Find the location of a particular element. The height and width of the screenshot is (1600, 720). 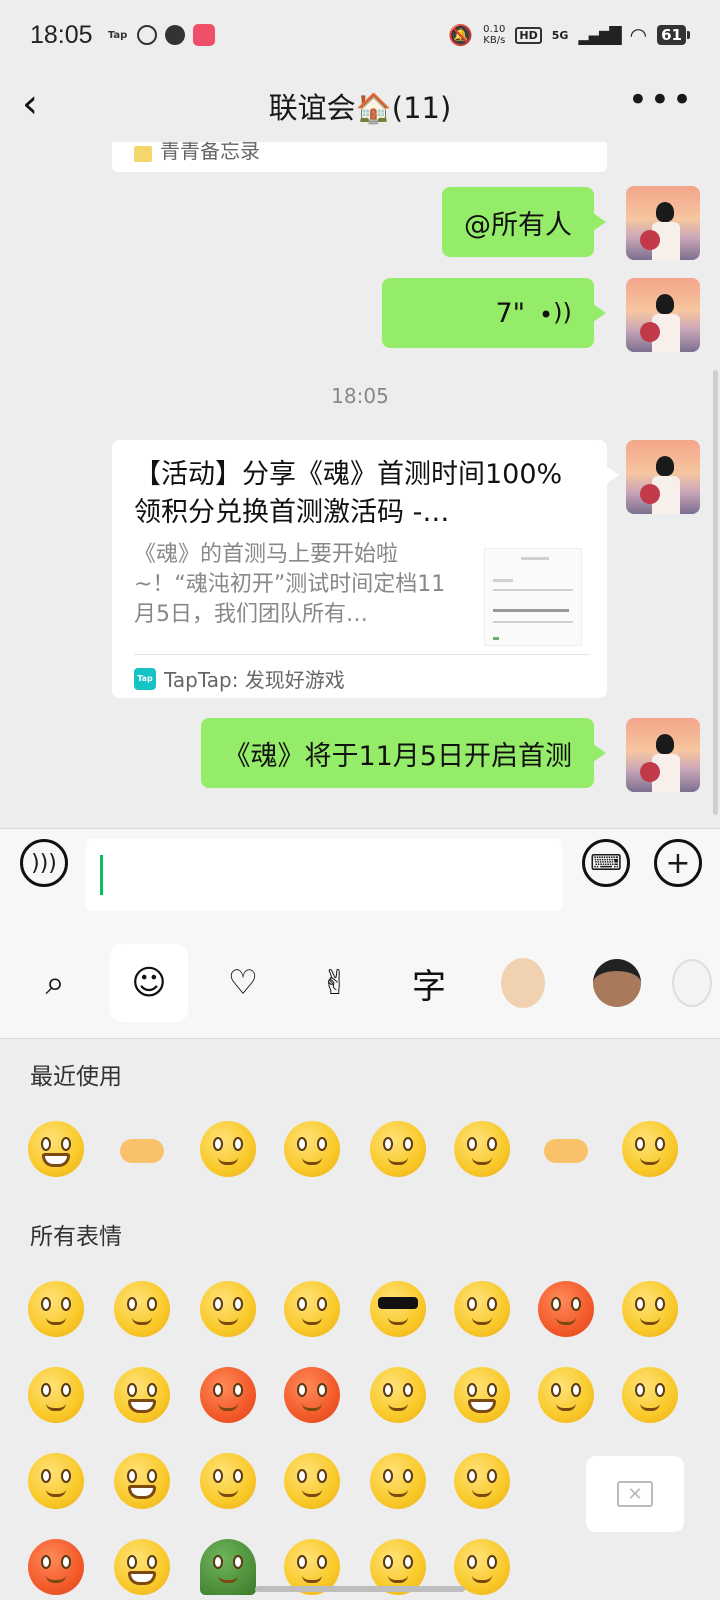

gesture-icon: ✌ is located at coordinates (335, 983).